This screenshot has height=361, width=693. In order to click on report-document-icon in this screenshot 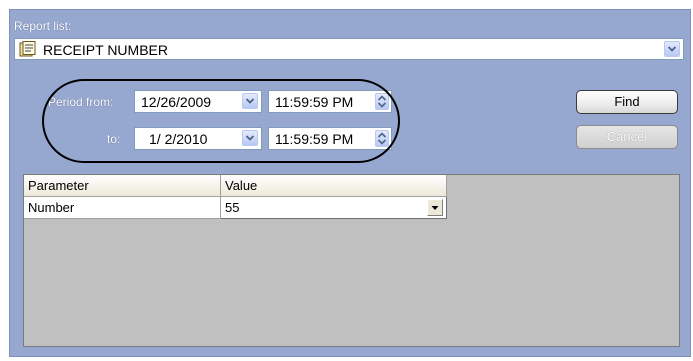, I will do `click(27, 49)`.